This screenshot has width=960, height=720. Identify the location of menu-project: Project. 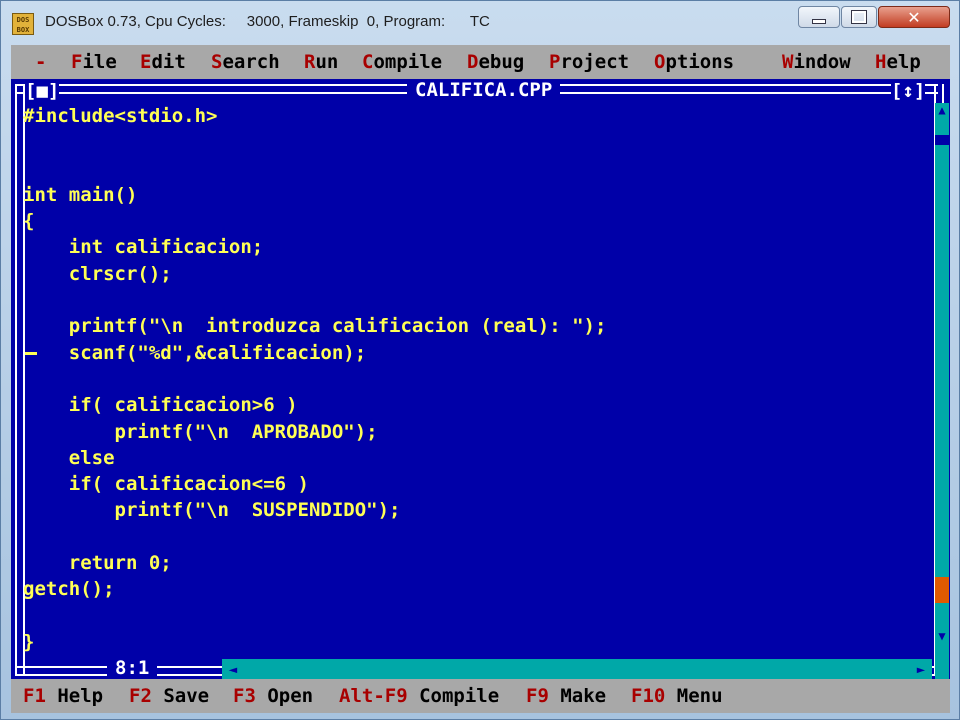
(589, 62).